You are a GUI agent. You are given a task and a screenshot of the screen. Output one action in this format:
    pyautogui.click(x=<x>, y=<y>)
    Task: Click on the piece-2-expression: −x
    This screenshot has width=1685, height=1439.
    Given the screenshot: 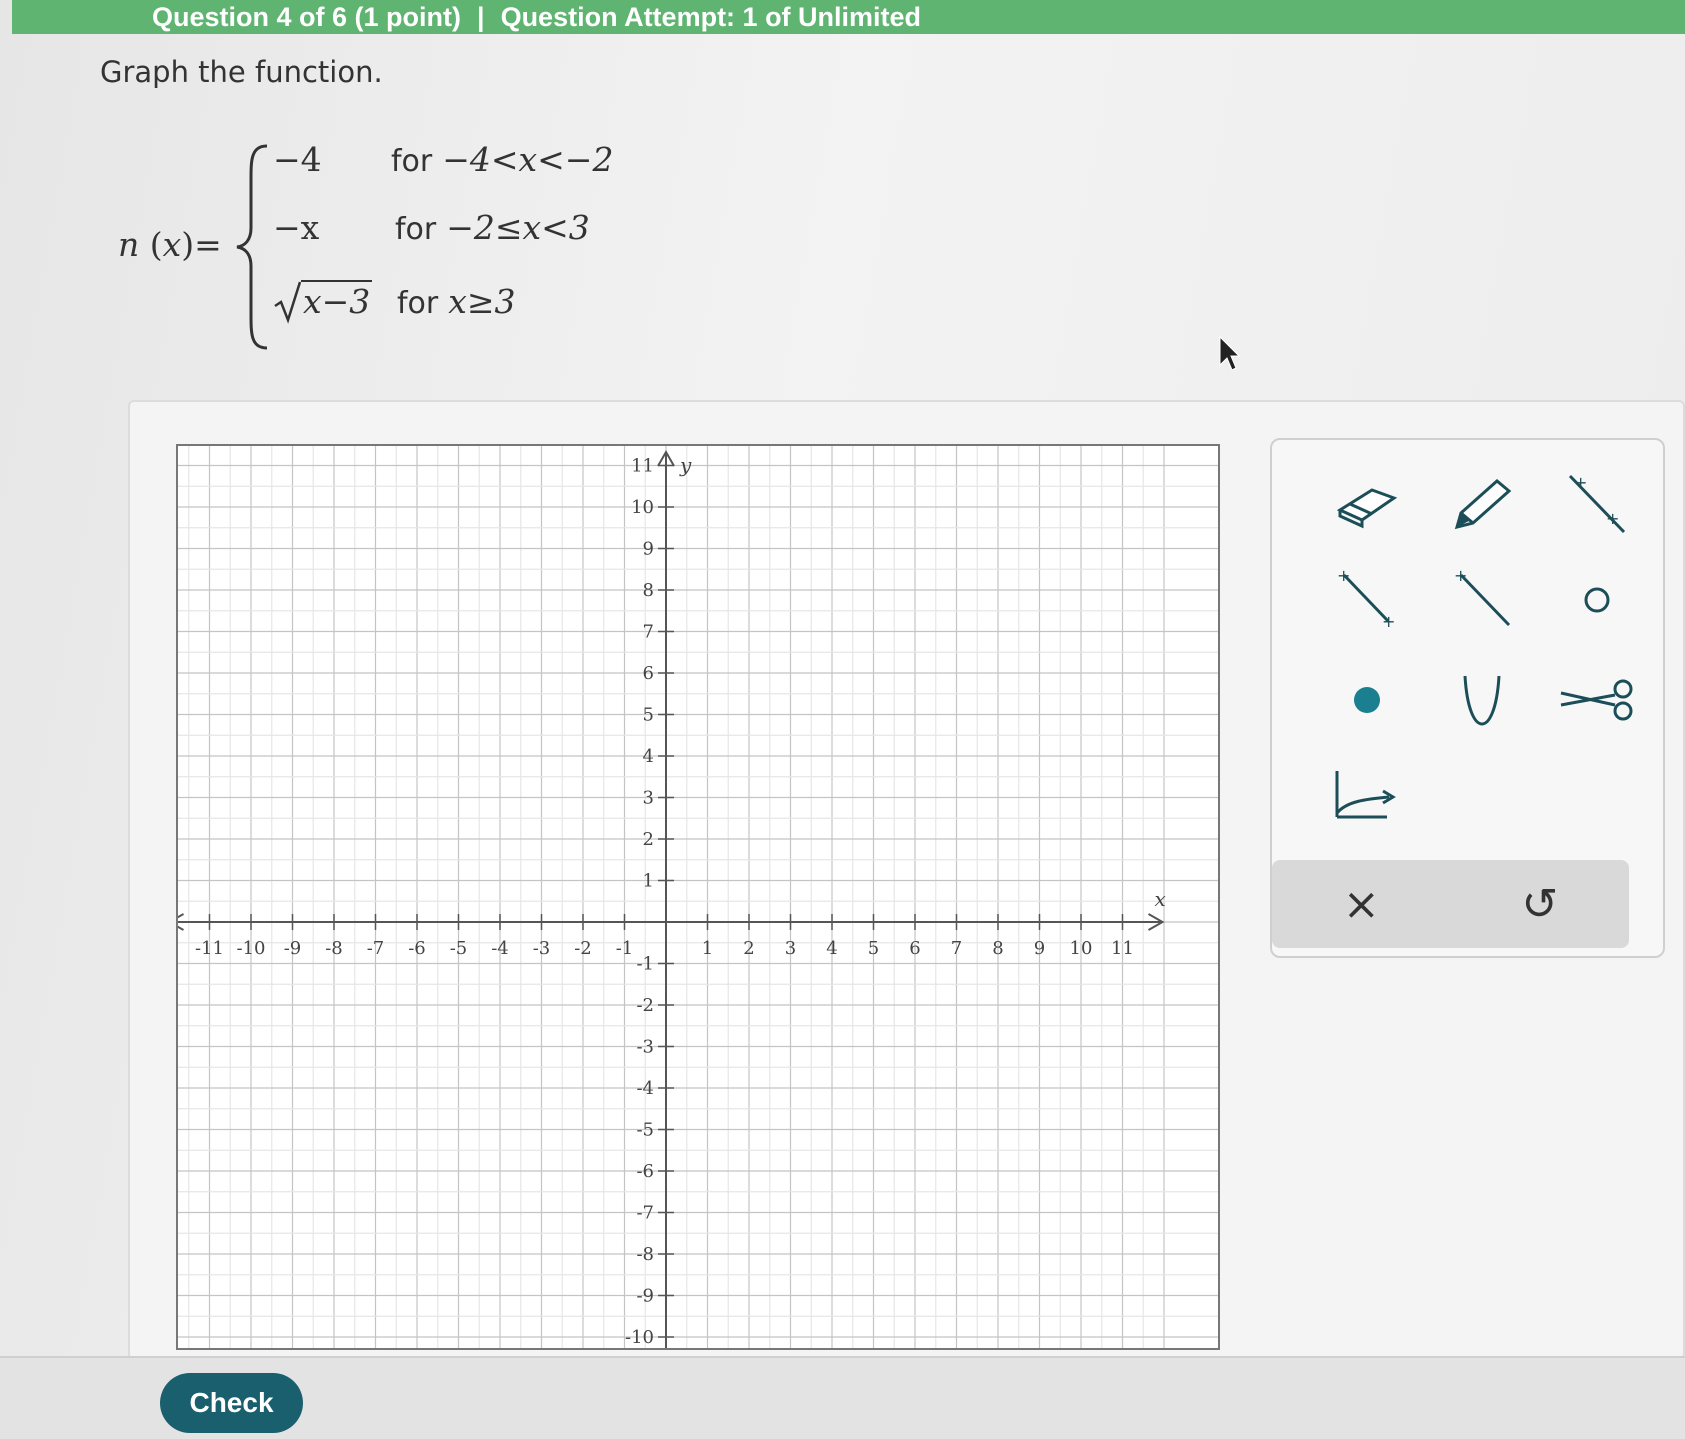 What is the action you would take?
    pyautogui.click(x=296, y=227)
    